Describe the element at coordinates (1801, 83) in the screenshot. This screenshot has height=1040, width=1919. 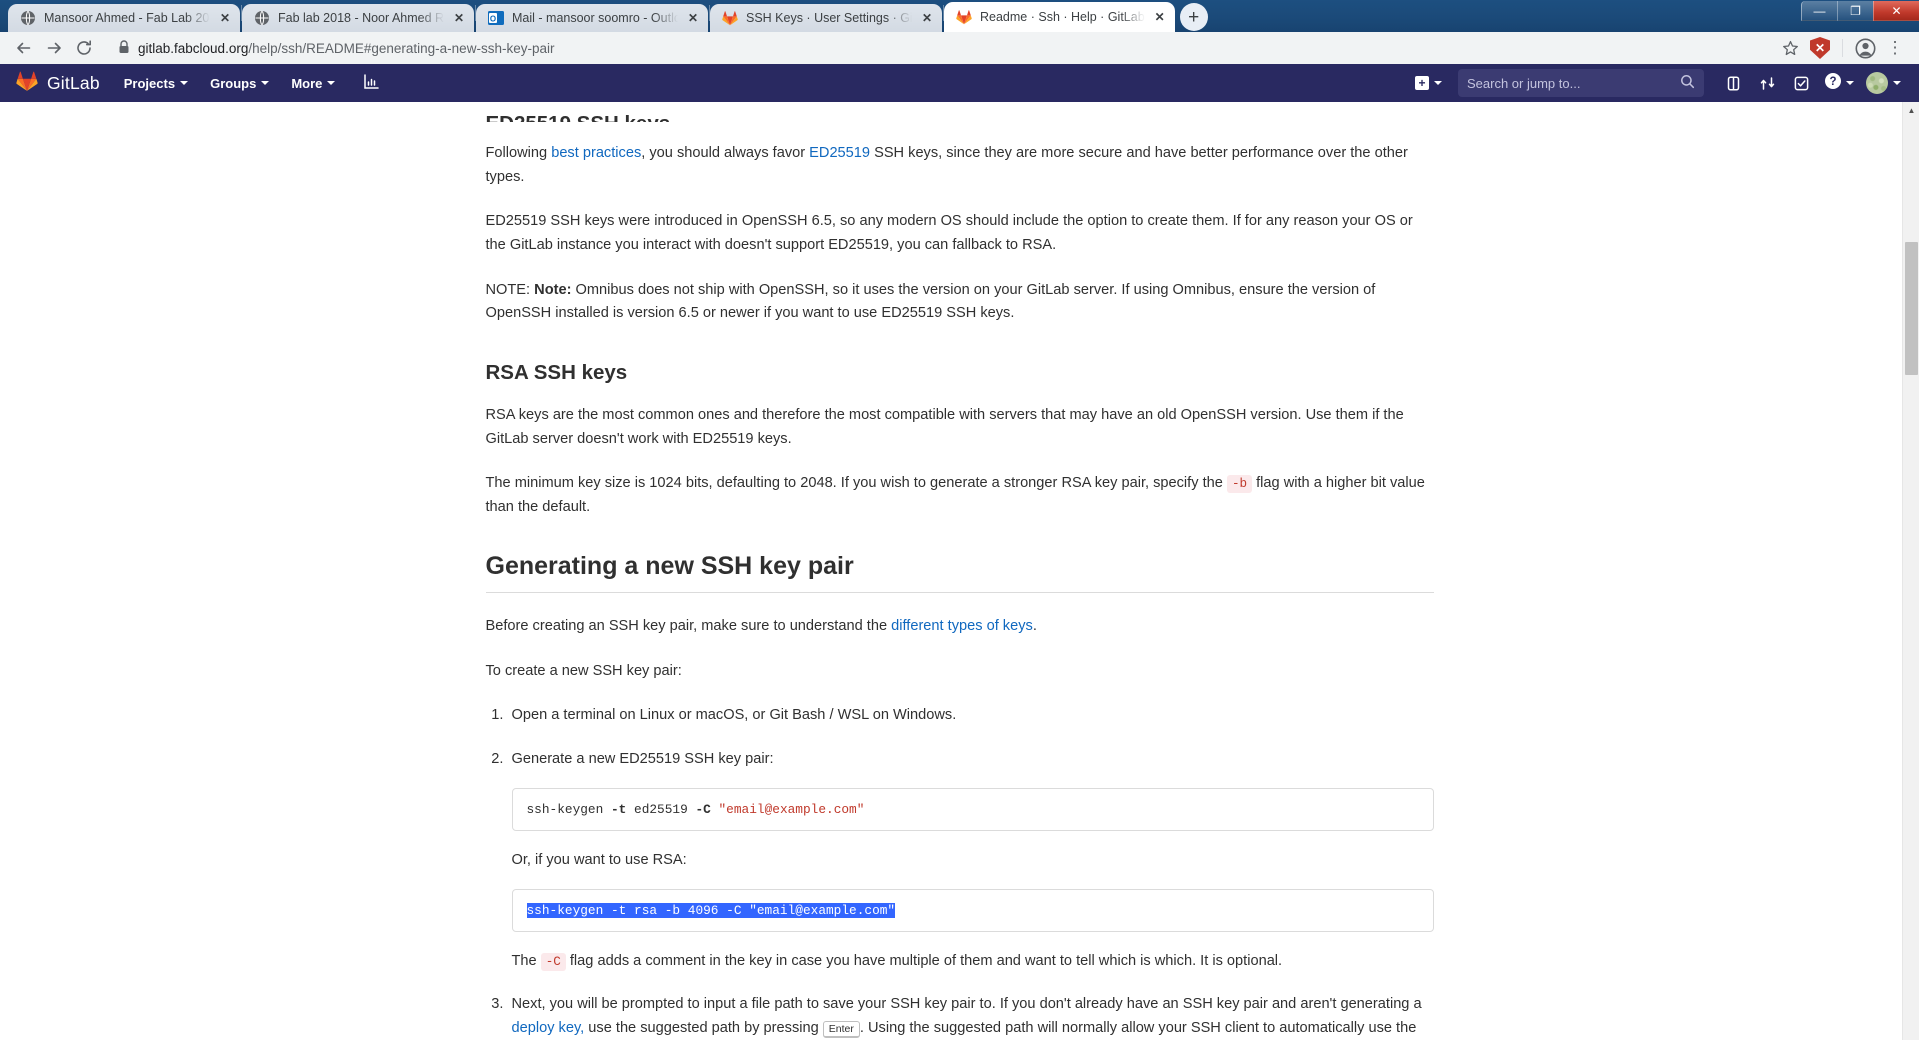
I see `todos-icon` at that location.